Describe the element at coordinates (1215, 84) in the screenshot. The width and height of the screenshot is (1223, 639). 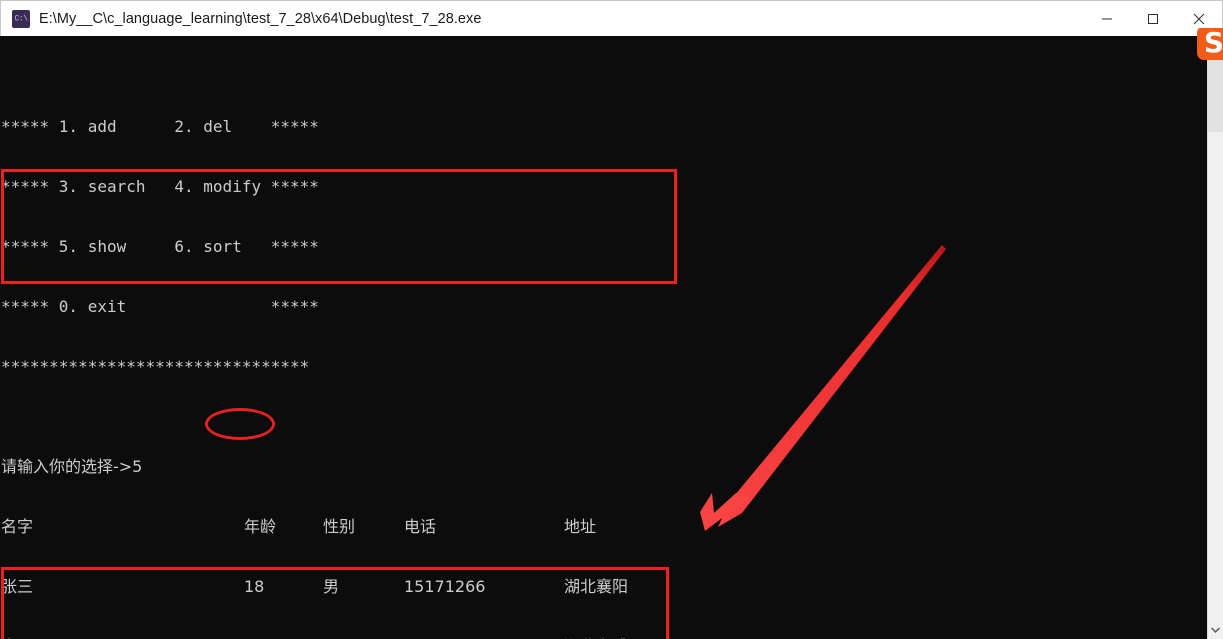
I see `scrollbar-thumb` at that location.